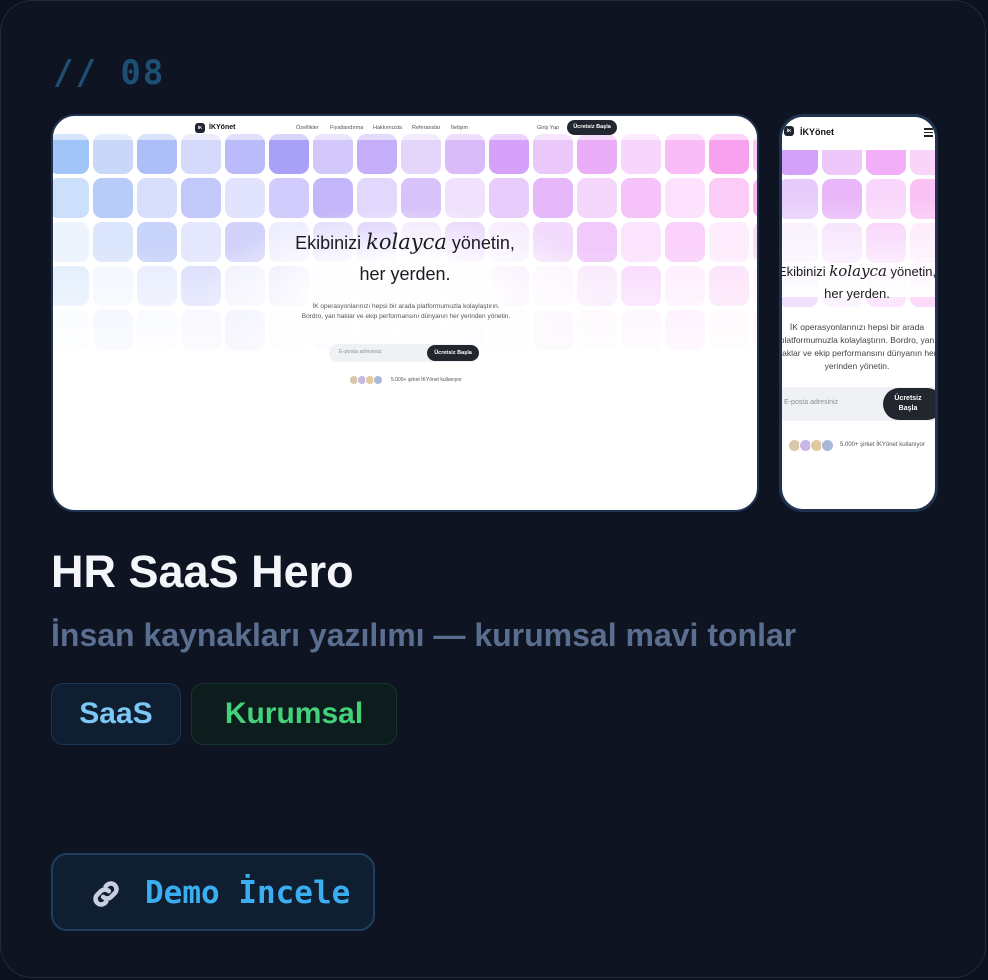 The width and height of the screenshot is (988, 980). What do you see at coordinates (882, 445) in the screenshot?
I see `mobile-social-proof-text: 5.000+ şirket İKYönet kullanıyor` at bounding box center [882, 445].